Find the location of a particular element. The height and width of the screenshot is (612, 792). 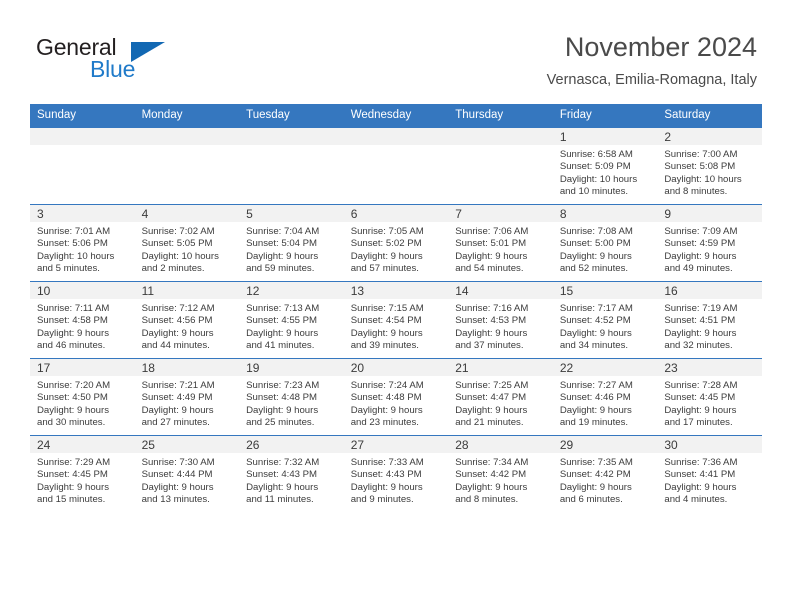

day-number: 10 is located at coordinates (82, 290).